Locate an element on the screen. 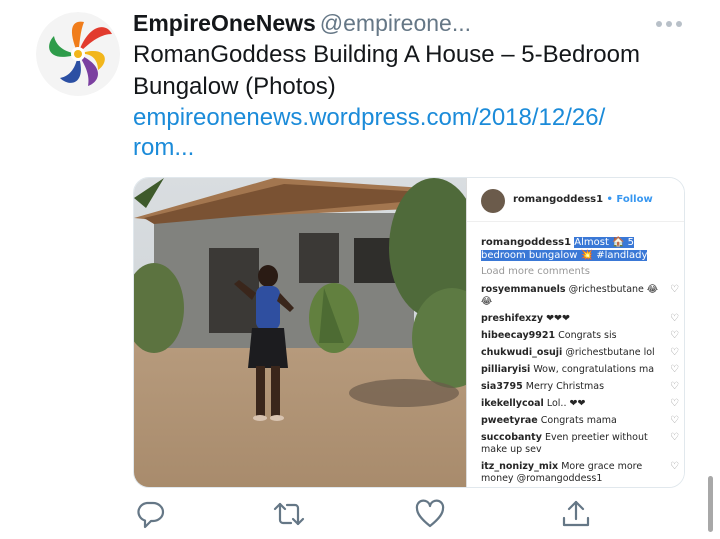 The image size is (720, 539). scrollbar is located at coordinates (710, 504).